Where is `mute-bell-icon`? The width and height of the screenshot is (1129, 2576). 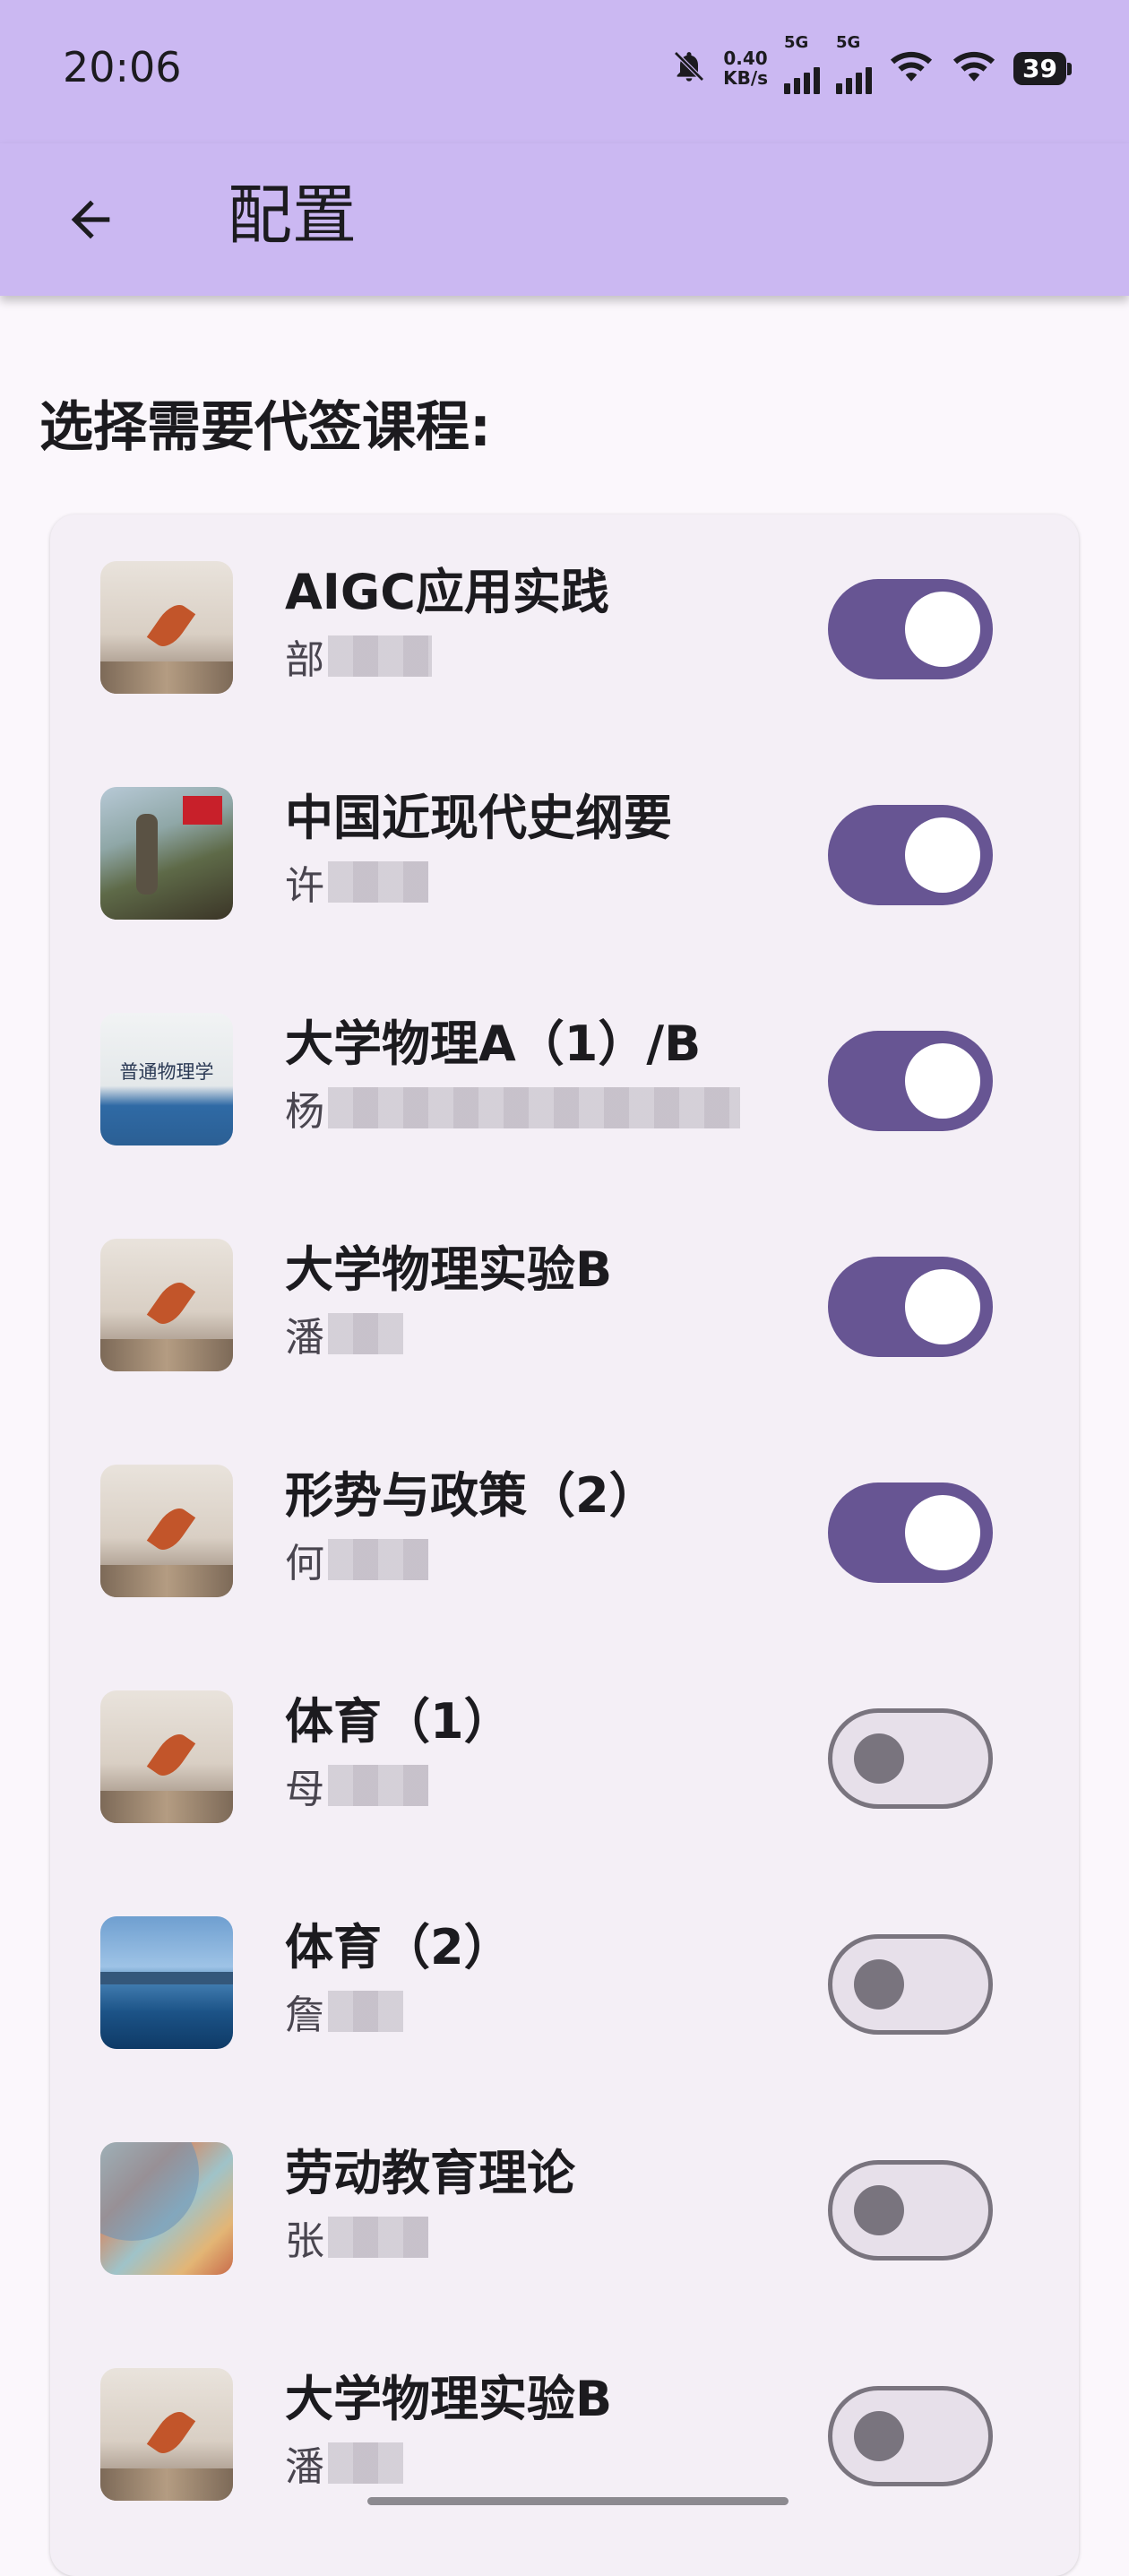 mute-bell-icon is located at coordinates (689, 68).